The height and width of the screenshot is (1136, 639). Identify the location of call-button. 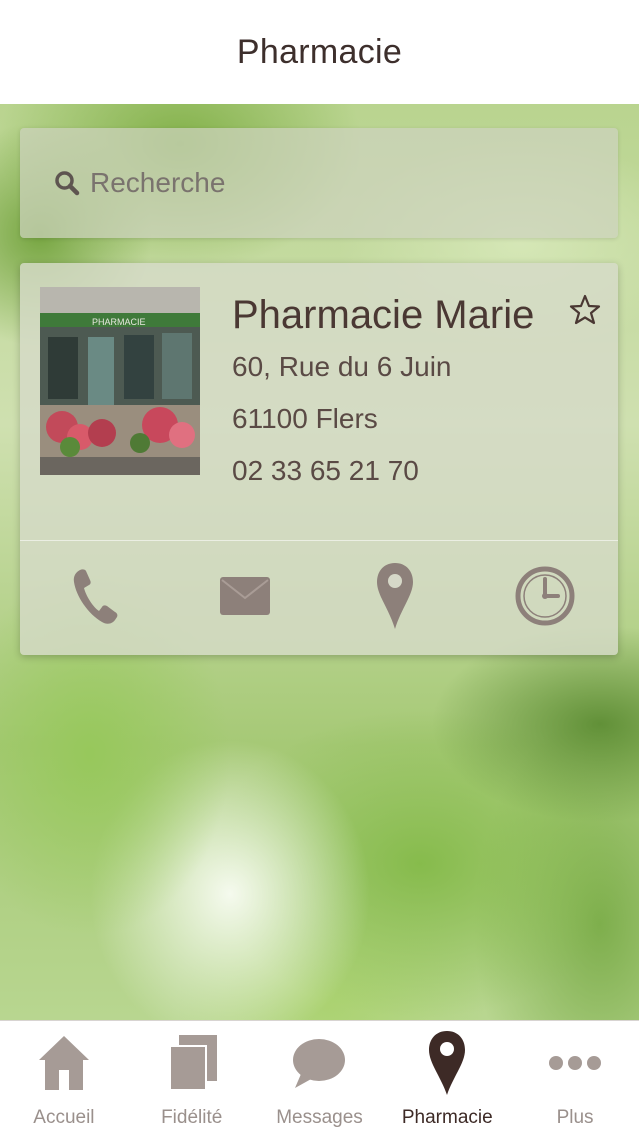
(95, 598).